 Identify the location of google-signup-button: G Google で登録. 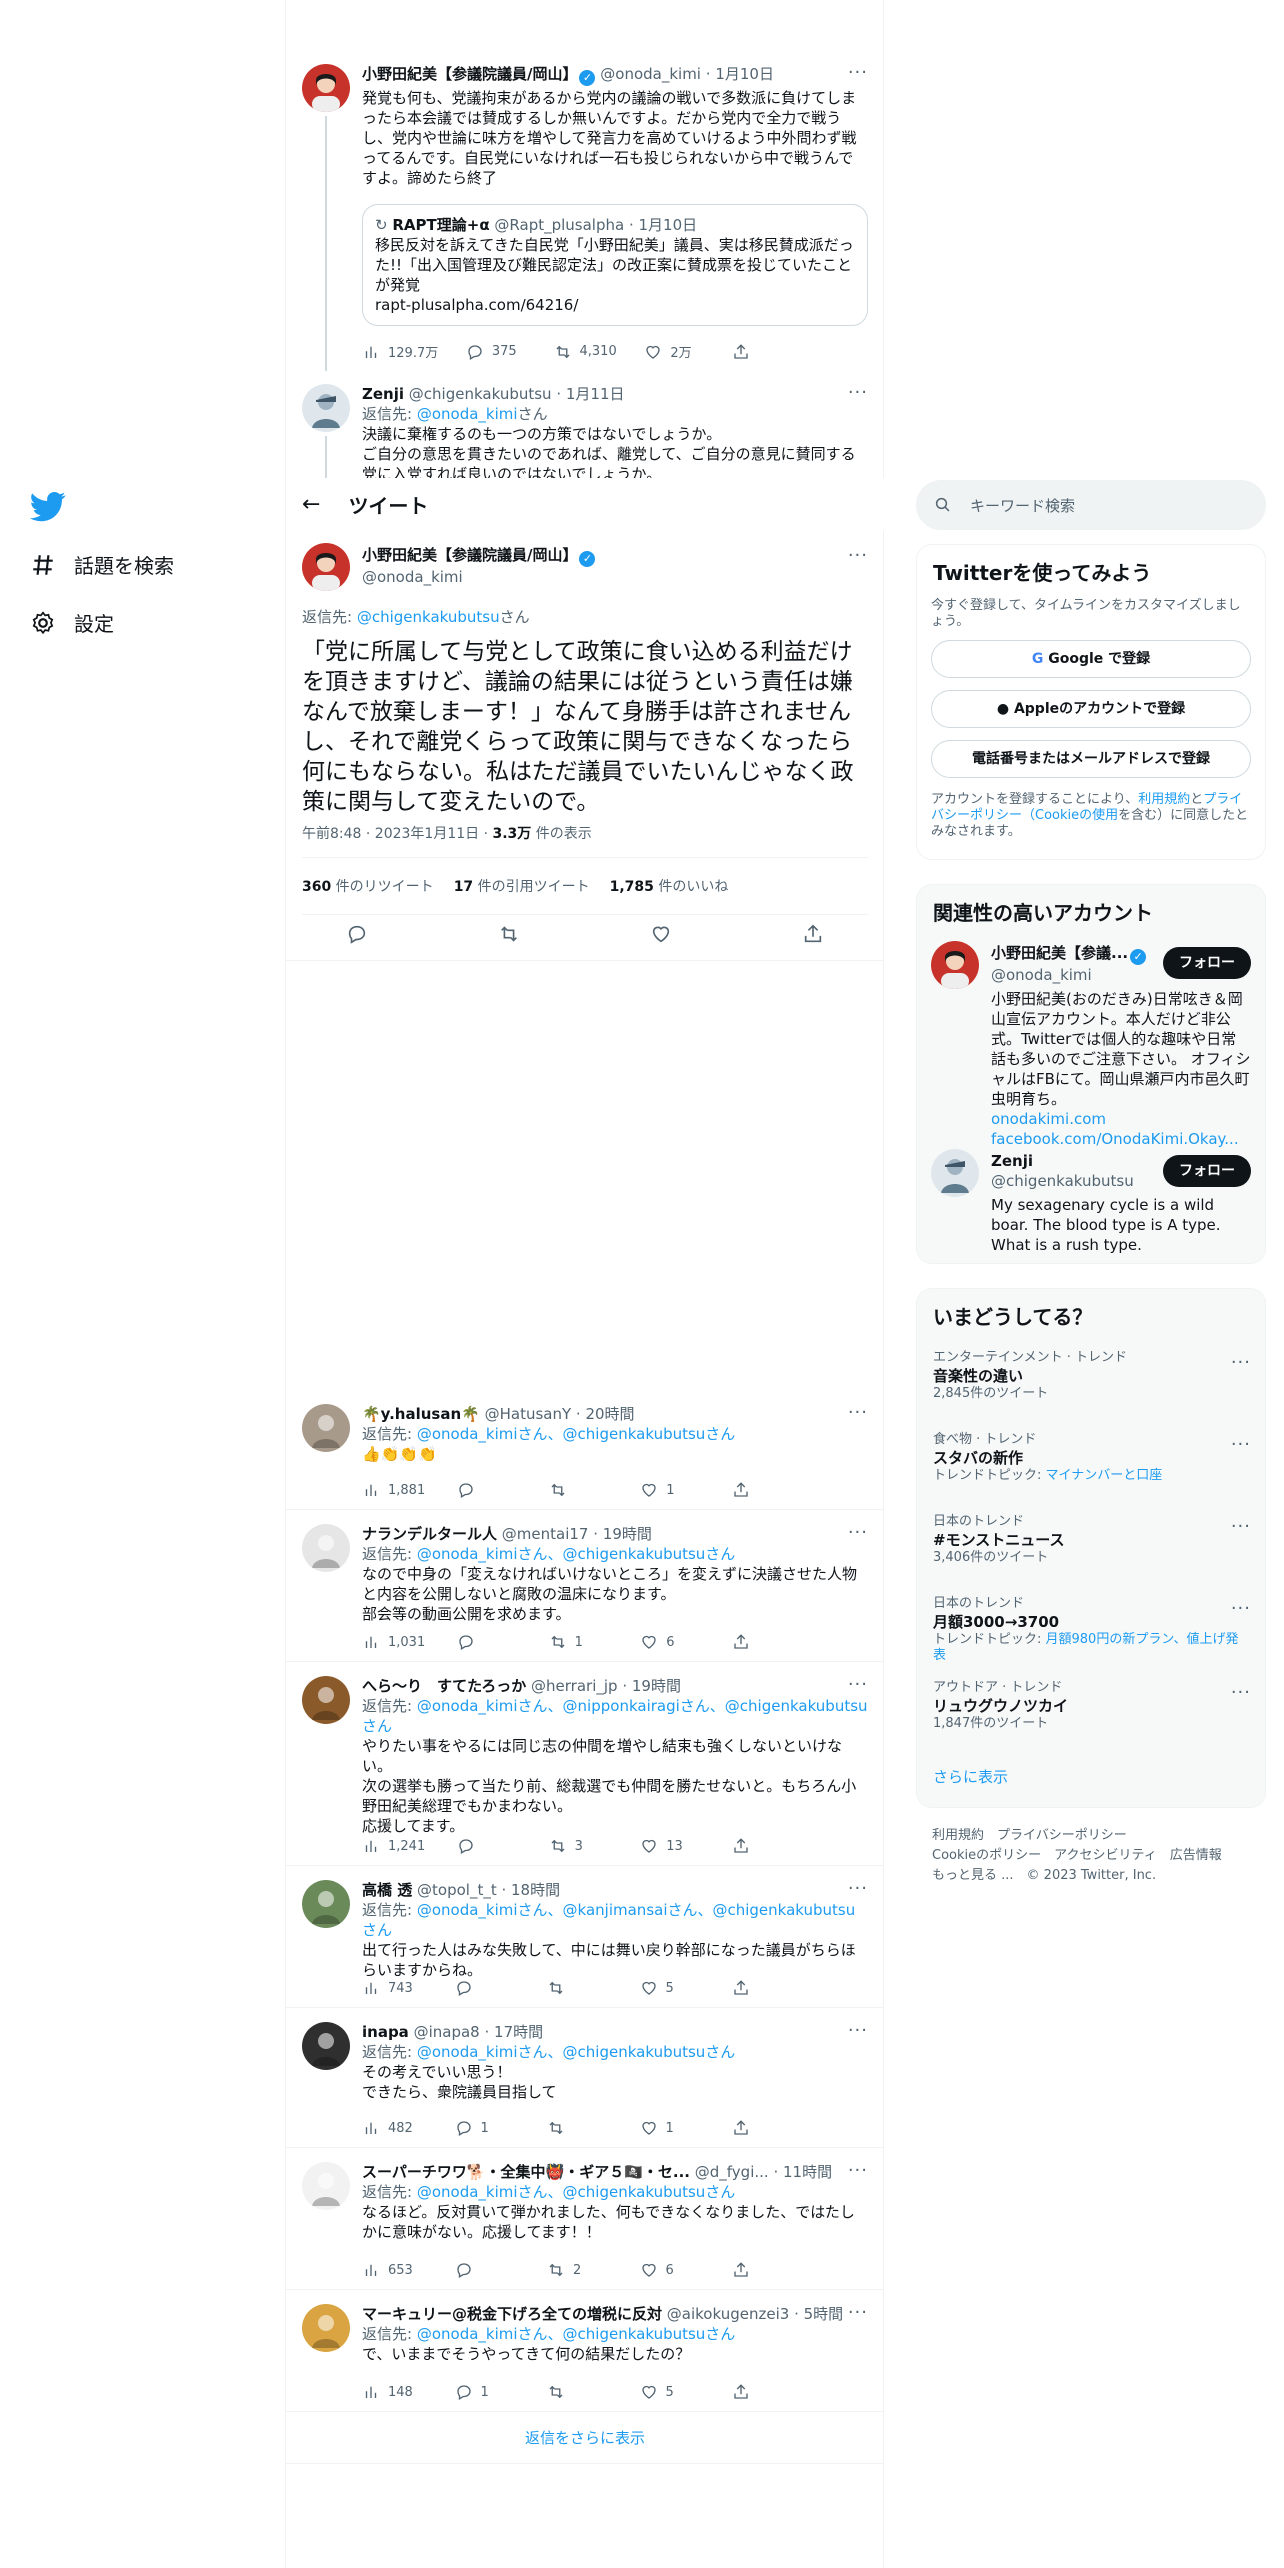
(1091, 659).